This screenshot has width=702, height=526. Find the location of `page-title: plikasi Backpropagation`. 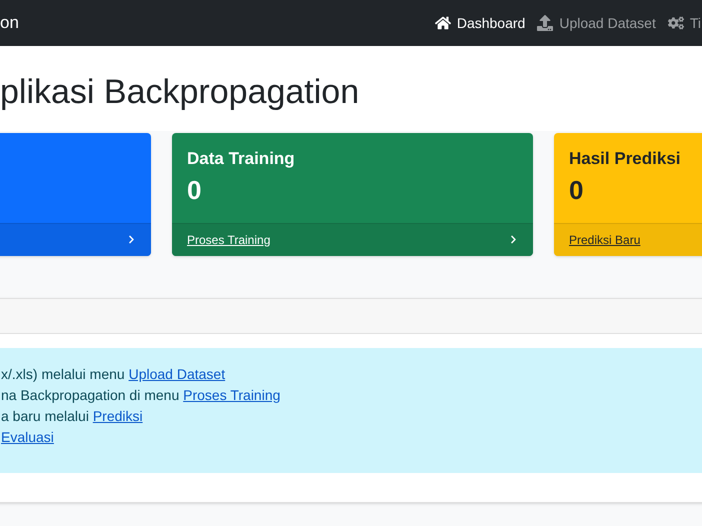

page-title: plikasi Backpropagation is located at coordinates (180, 92).